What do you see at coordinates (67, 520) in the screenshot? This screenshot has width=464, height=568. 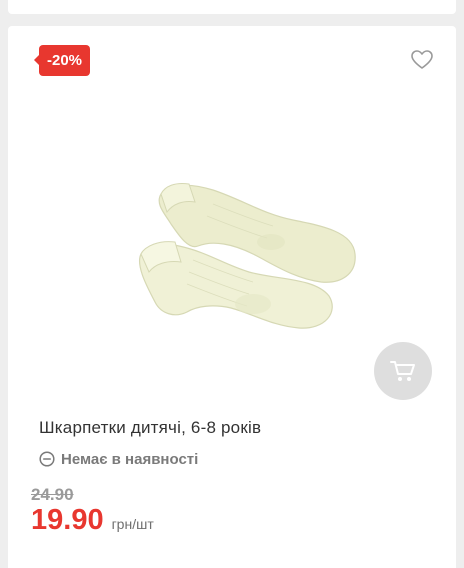 I see `current-price: 19.90` at bounding box center [67, 520].